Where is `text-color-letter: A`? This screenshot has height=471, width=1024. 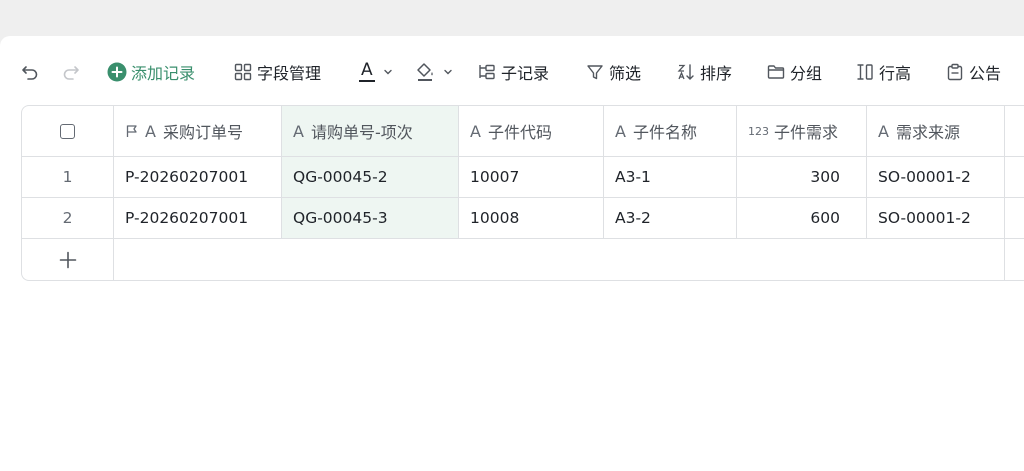
text-color-letter: A is located at coordinates (367, 70).